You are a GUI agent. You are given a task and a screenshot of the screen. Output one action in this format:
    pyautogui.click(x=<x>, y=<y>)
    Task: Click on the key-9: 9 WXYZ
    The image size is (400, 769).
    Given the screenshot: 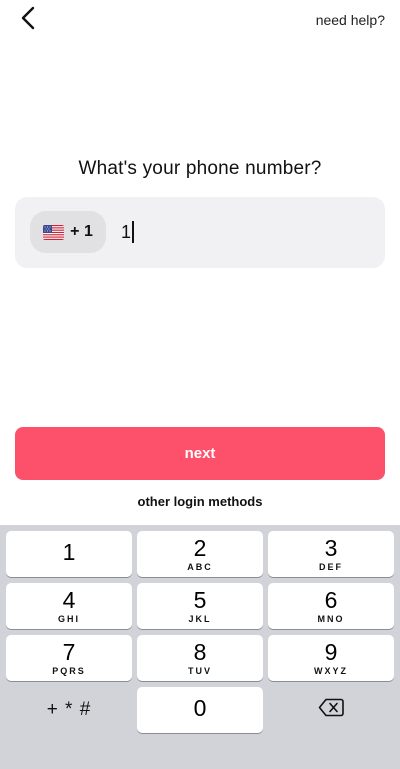 What is the action you would take?
    pyautogui.click(x=331, y=658)
    